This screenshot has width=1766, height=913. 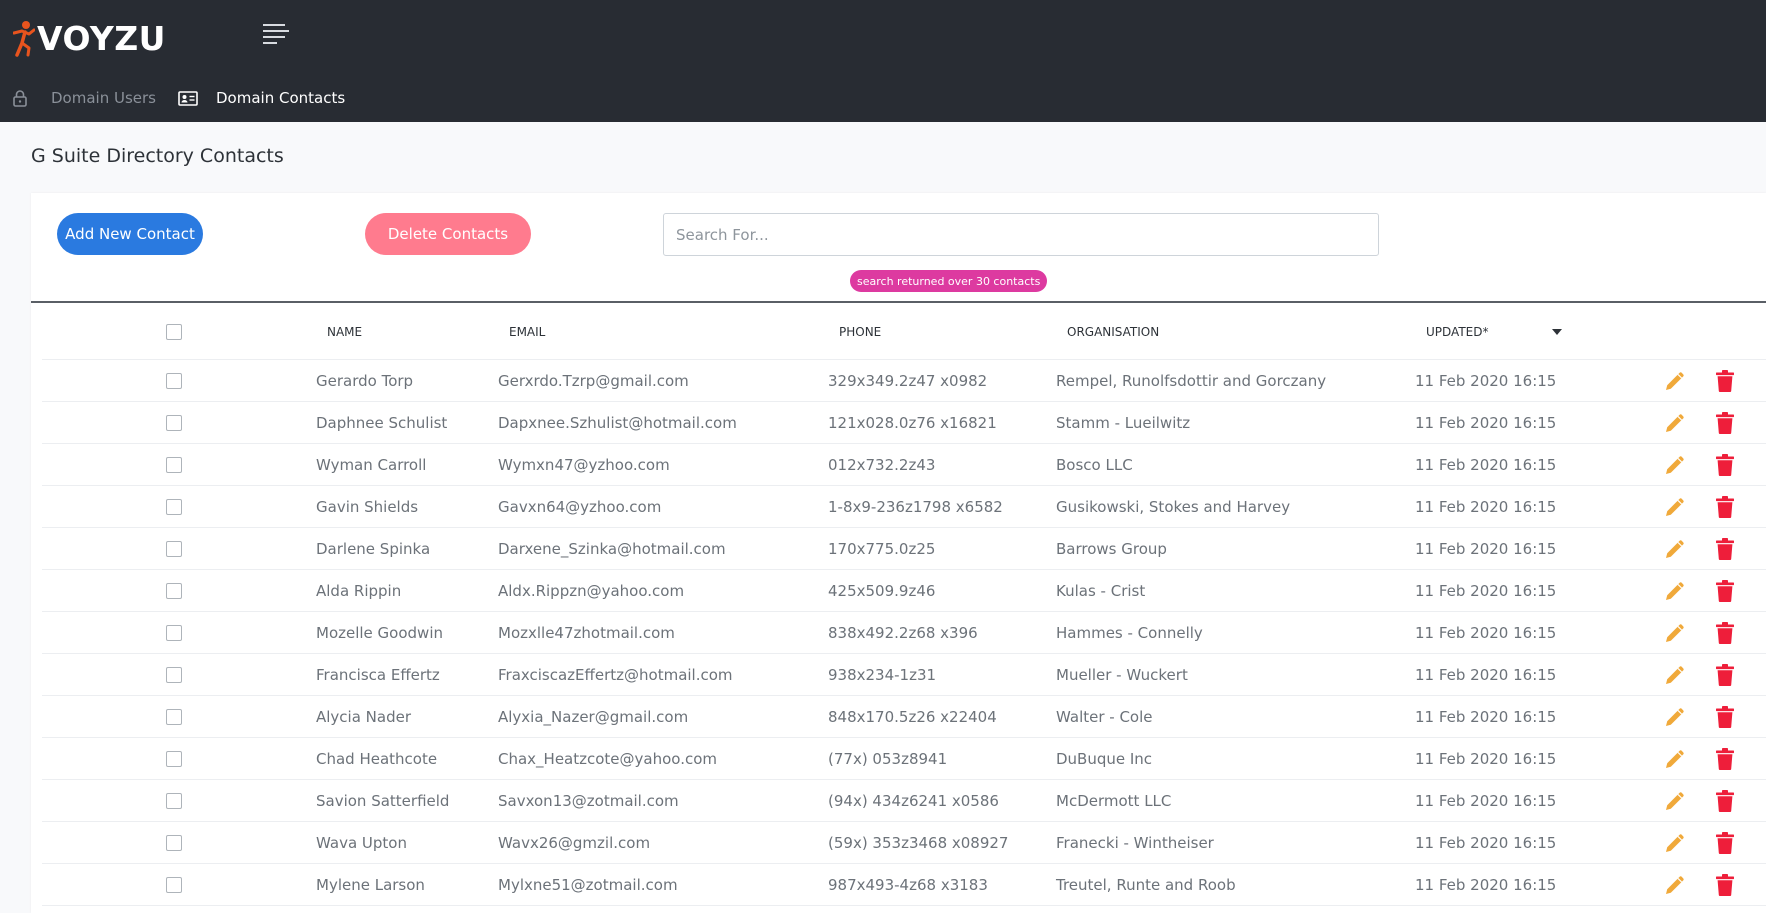 I want to click on nav-item-domain-users: Domain Users, so click(x=83, y=97).